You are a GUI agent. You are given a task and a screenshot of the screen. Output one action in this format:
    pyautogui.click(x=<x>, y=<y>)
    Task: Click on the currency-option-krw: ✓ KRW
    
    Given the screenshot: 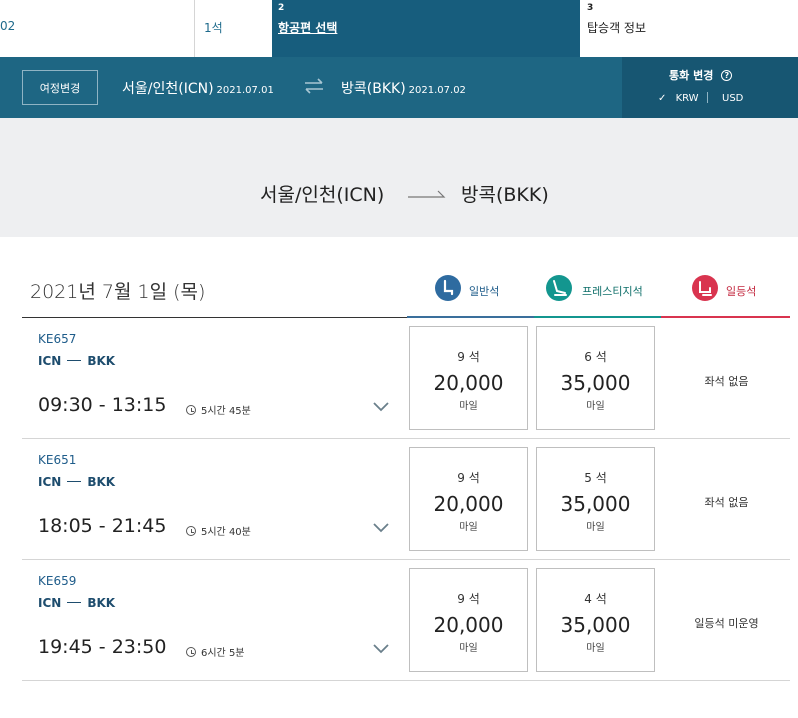 What is the action you would take?
    pyautogui.click(x=678, y=98)
    